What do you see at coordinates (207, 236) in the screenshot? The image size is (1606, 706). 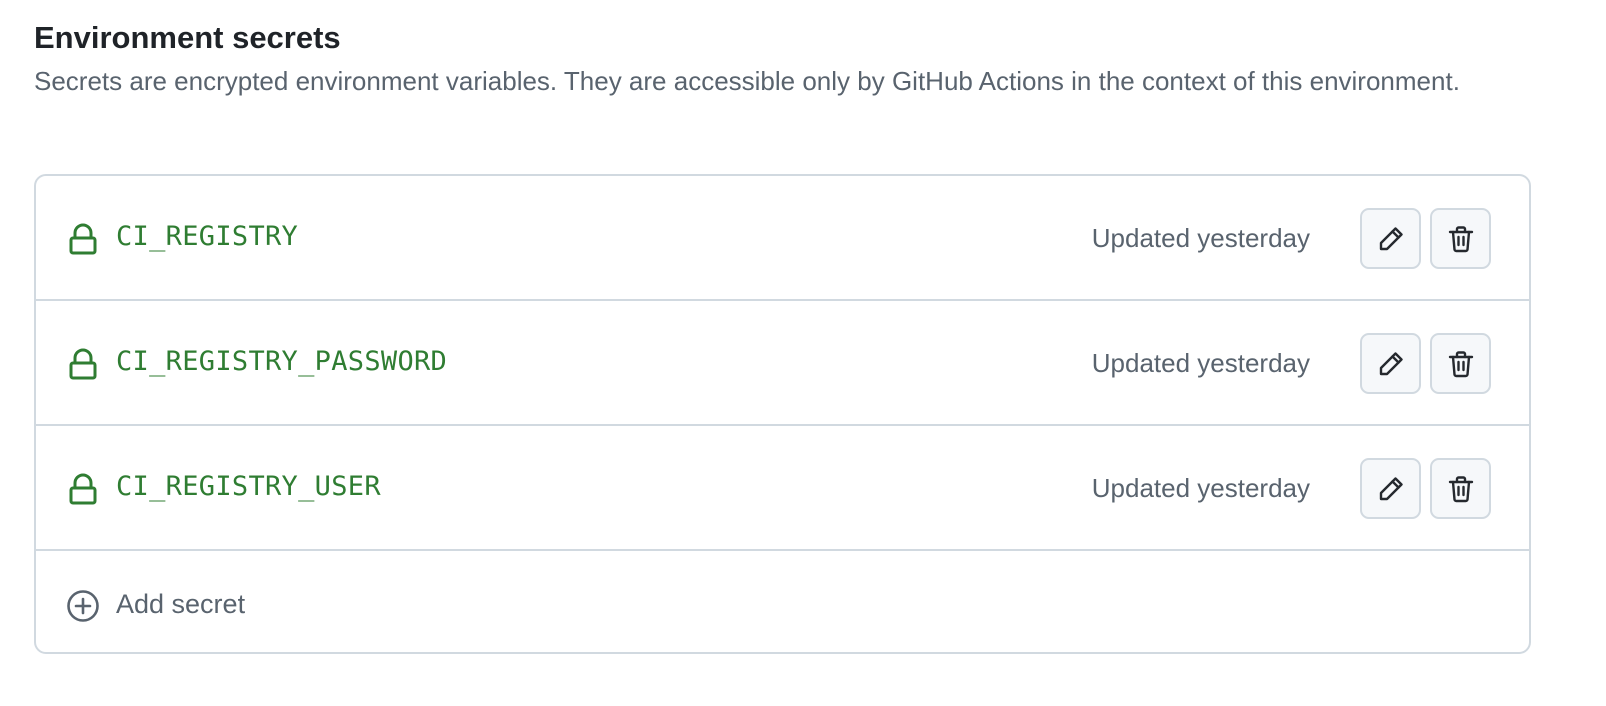 I see `secret-name: CI_REGISTRY` at bounding box center [207, 236].